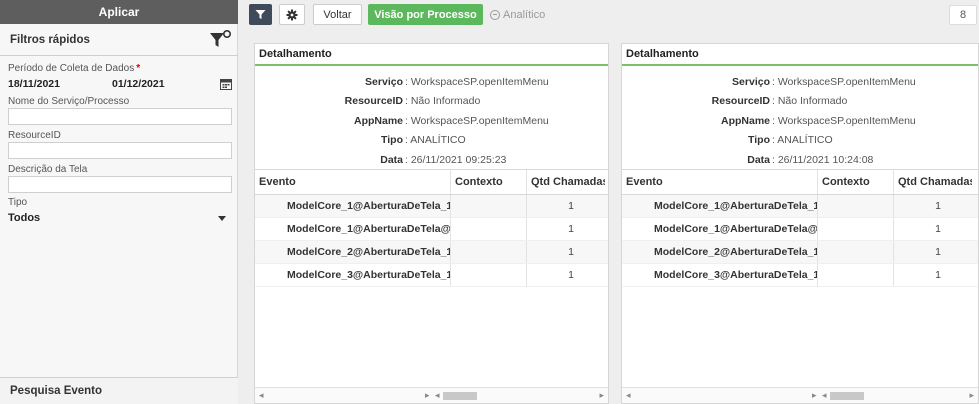  What do you see at coordinates (138, 68) in the screenshot?
I see `required-mark: *` at bounding box center [138, 68].